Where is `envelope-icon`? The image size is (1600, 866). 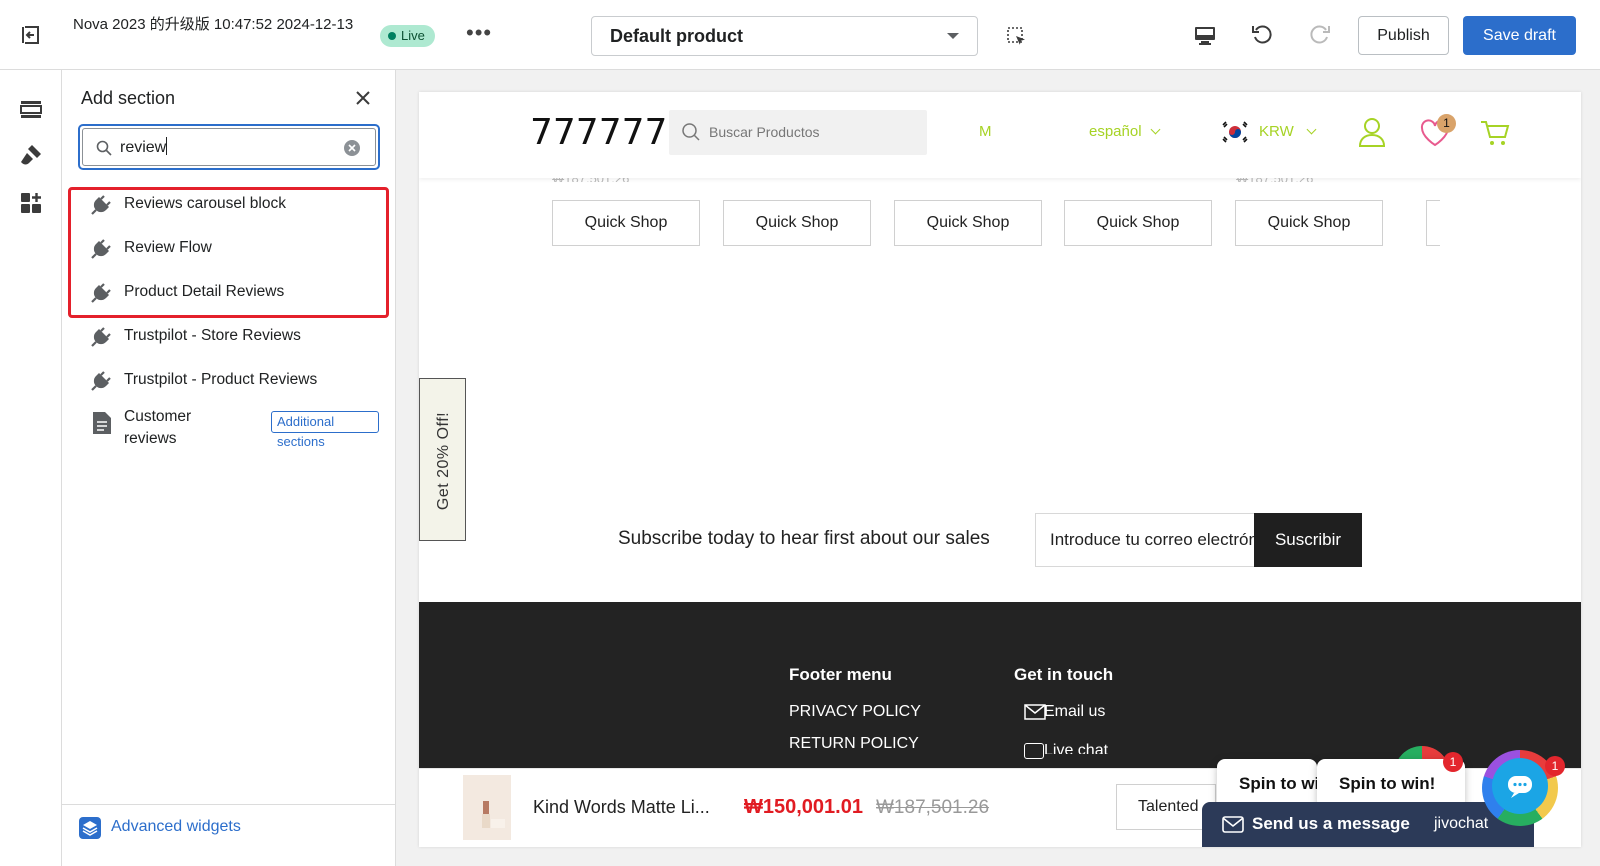 envelope-icon is located at coordinates (1233, 824).